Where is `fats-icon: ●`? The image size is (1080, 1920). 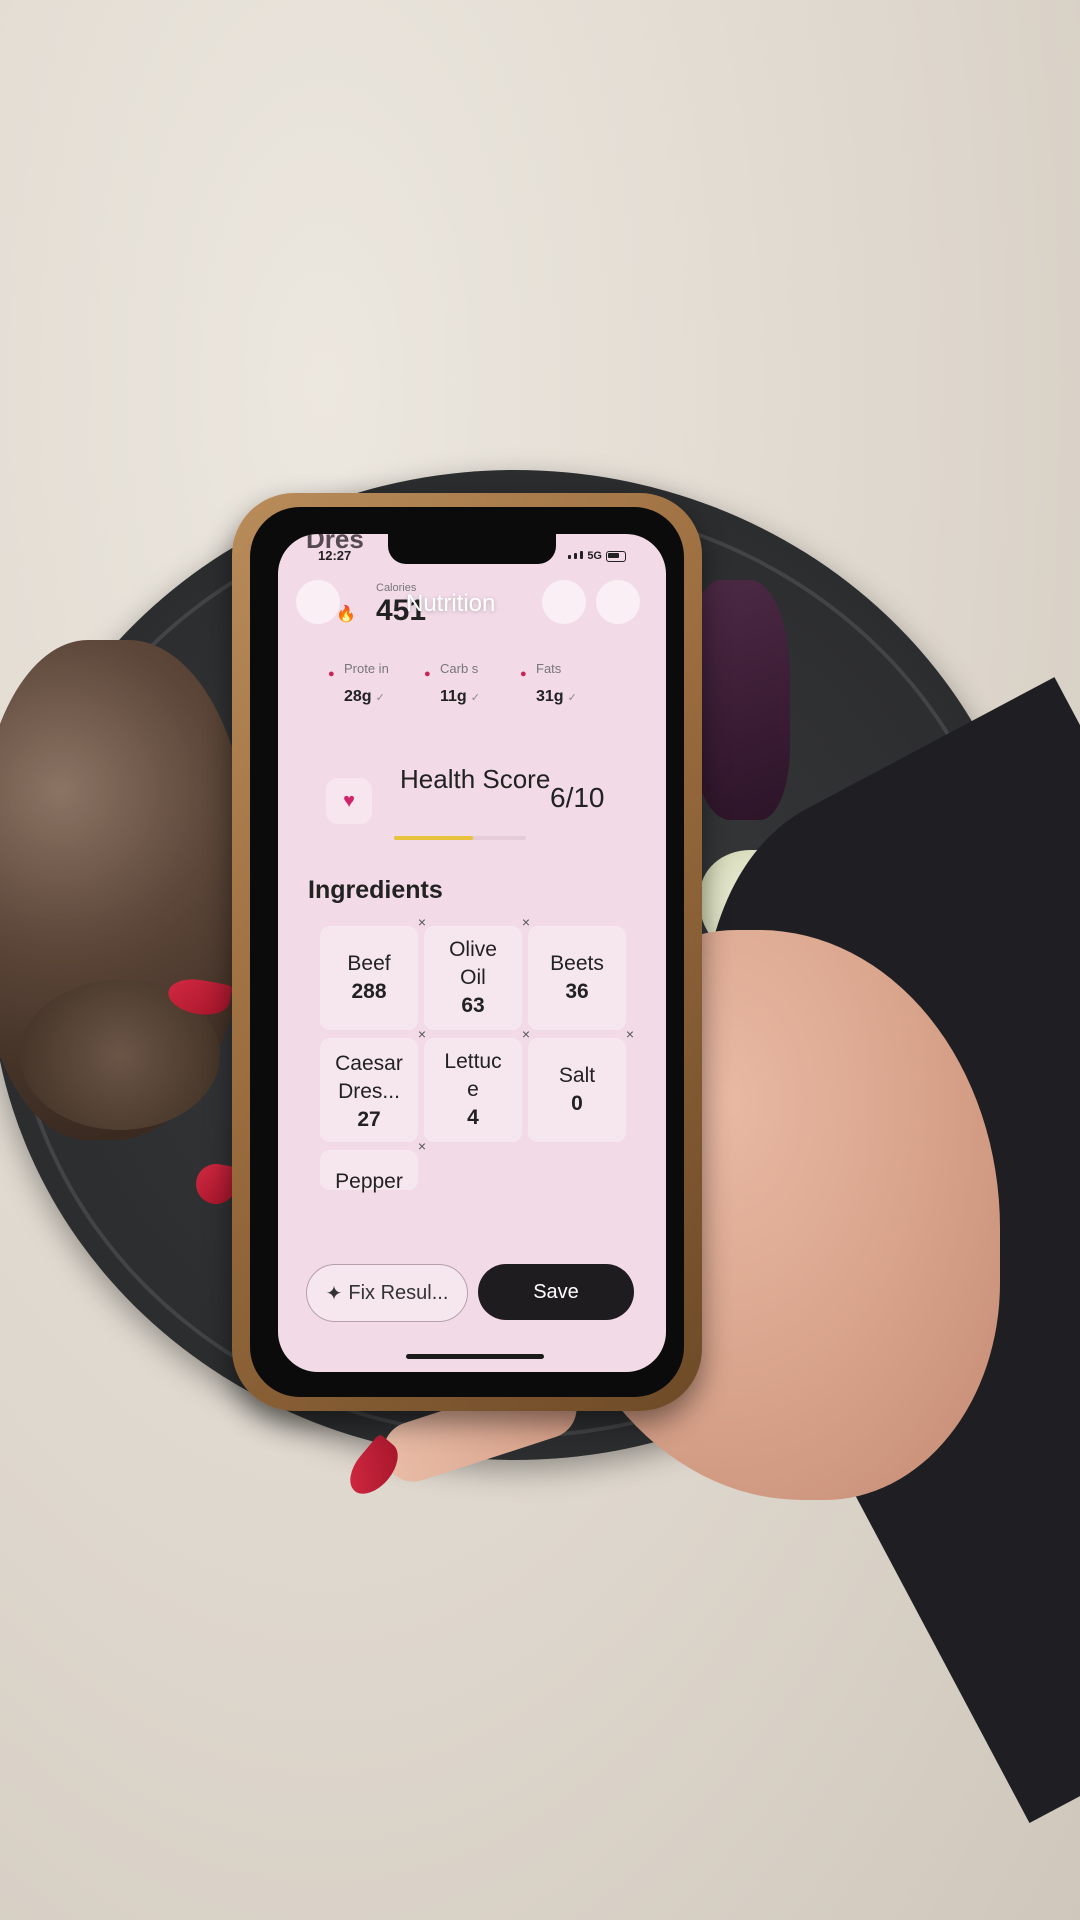
fats-icon: ● is located at coordinates (523, 674).